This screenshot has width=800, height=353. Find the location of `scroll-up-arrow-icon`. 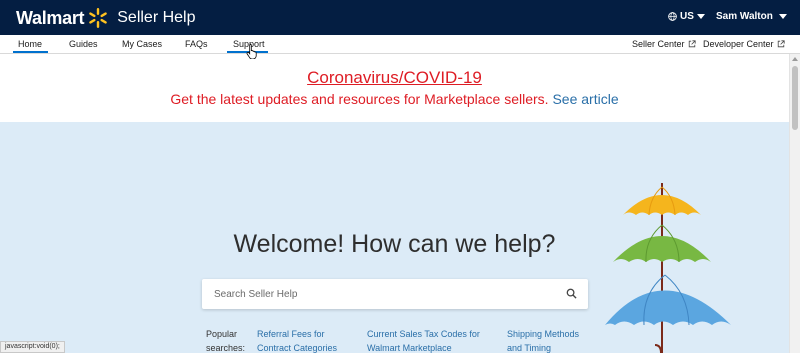

scroll-up-arrow-icon is located at coordinates (795, 59).